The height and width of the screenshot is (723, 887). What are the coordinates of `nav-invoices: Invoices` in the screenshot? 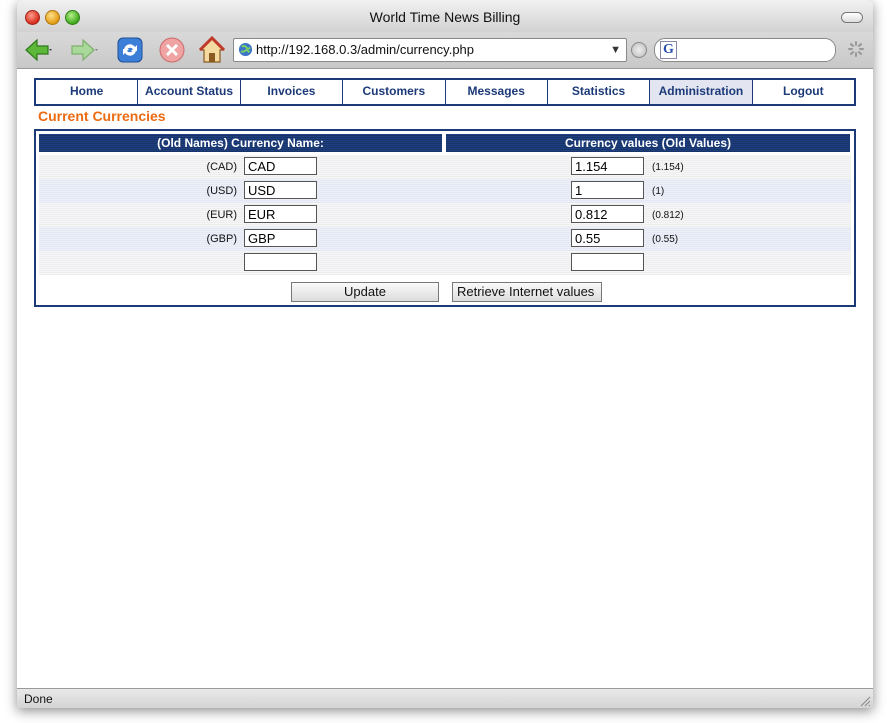 It's located at (292, 92).